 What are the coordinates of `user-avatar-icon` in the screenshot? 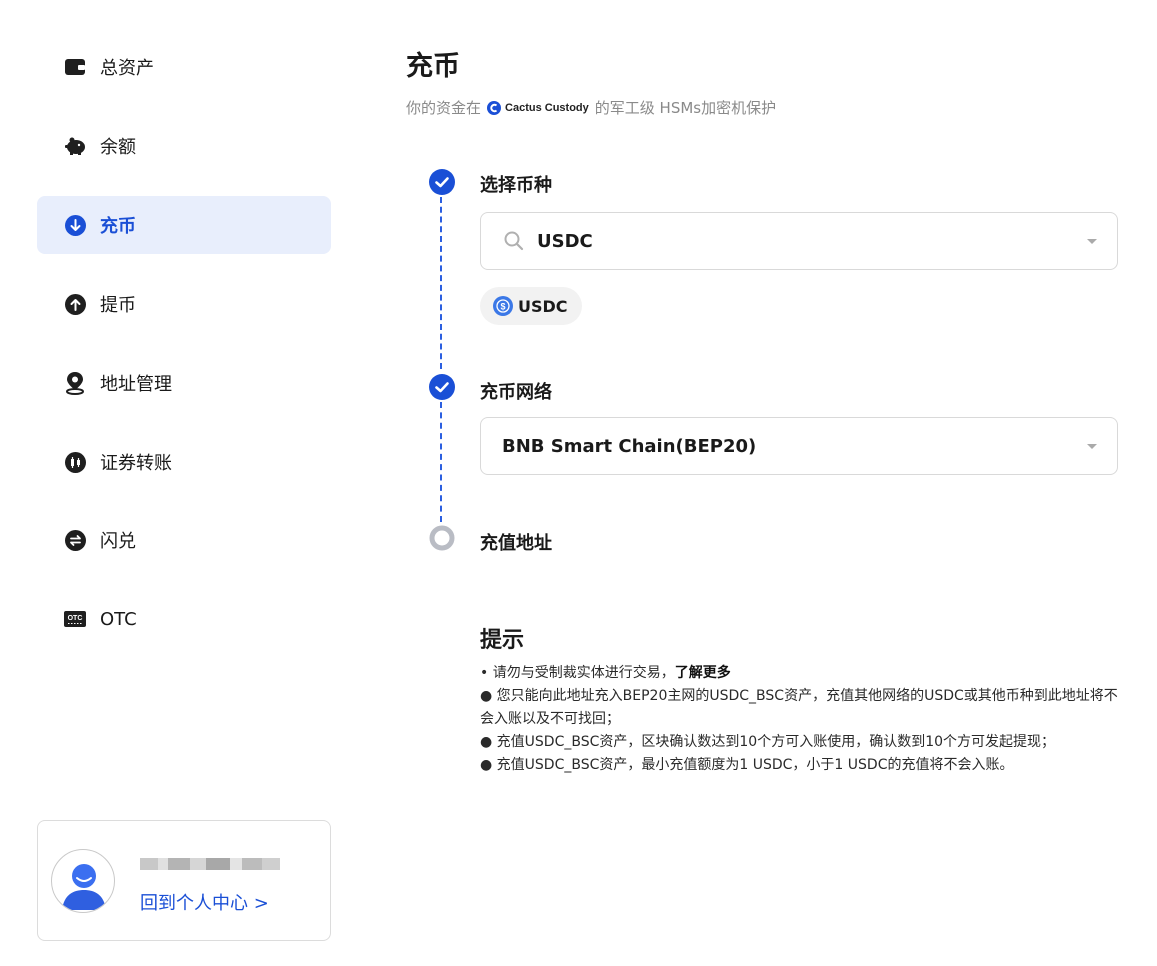 It's located at (84, 887).